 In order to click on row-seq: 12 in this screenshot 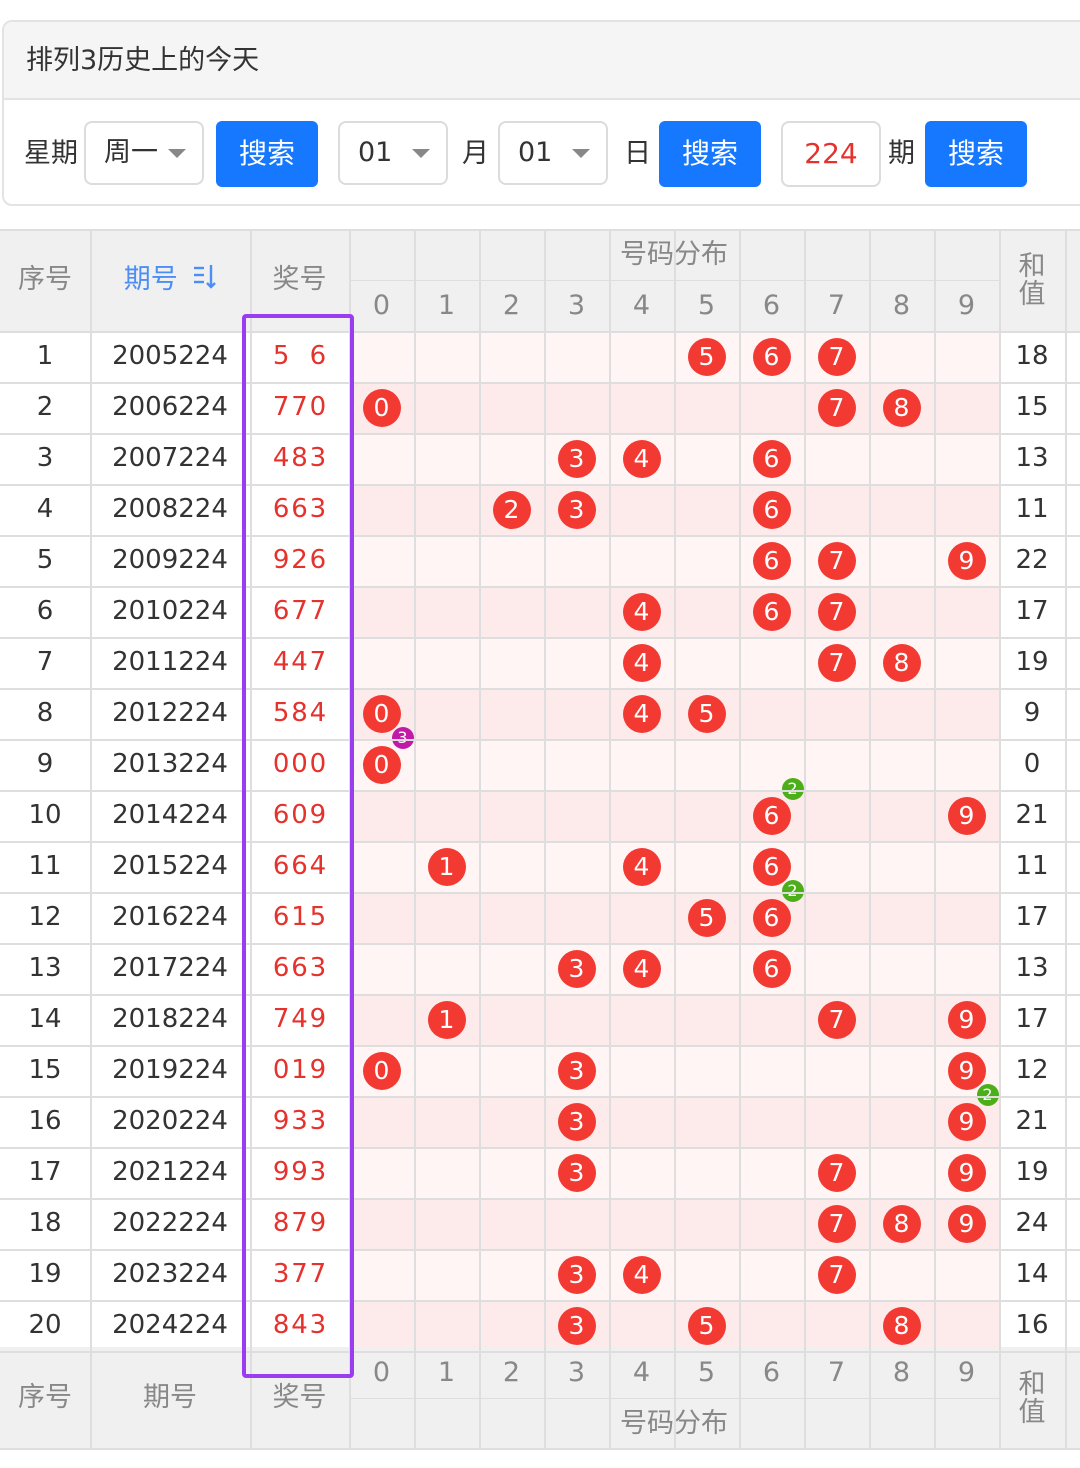, I will do `click(45, 917)`.